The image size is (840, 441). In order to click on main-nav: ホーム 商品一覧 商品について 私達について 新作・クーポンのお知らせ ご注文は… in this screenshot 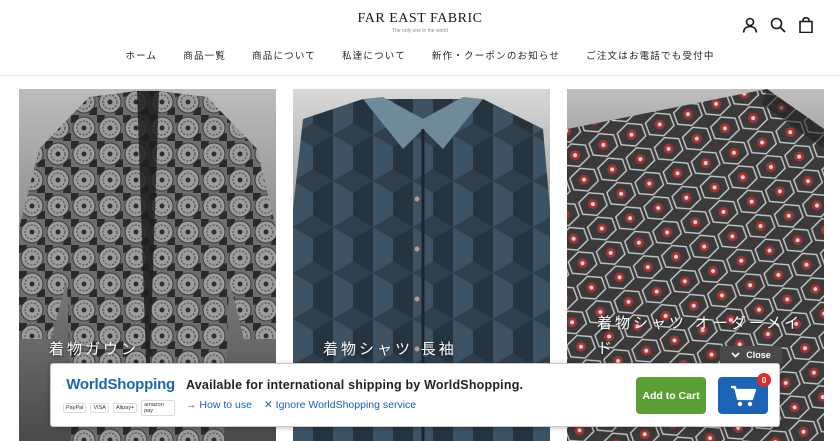, I will do `click(420, 55)`.